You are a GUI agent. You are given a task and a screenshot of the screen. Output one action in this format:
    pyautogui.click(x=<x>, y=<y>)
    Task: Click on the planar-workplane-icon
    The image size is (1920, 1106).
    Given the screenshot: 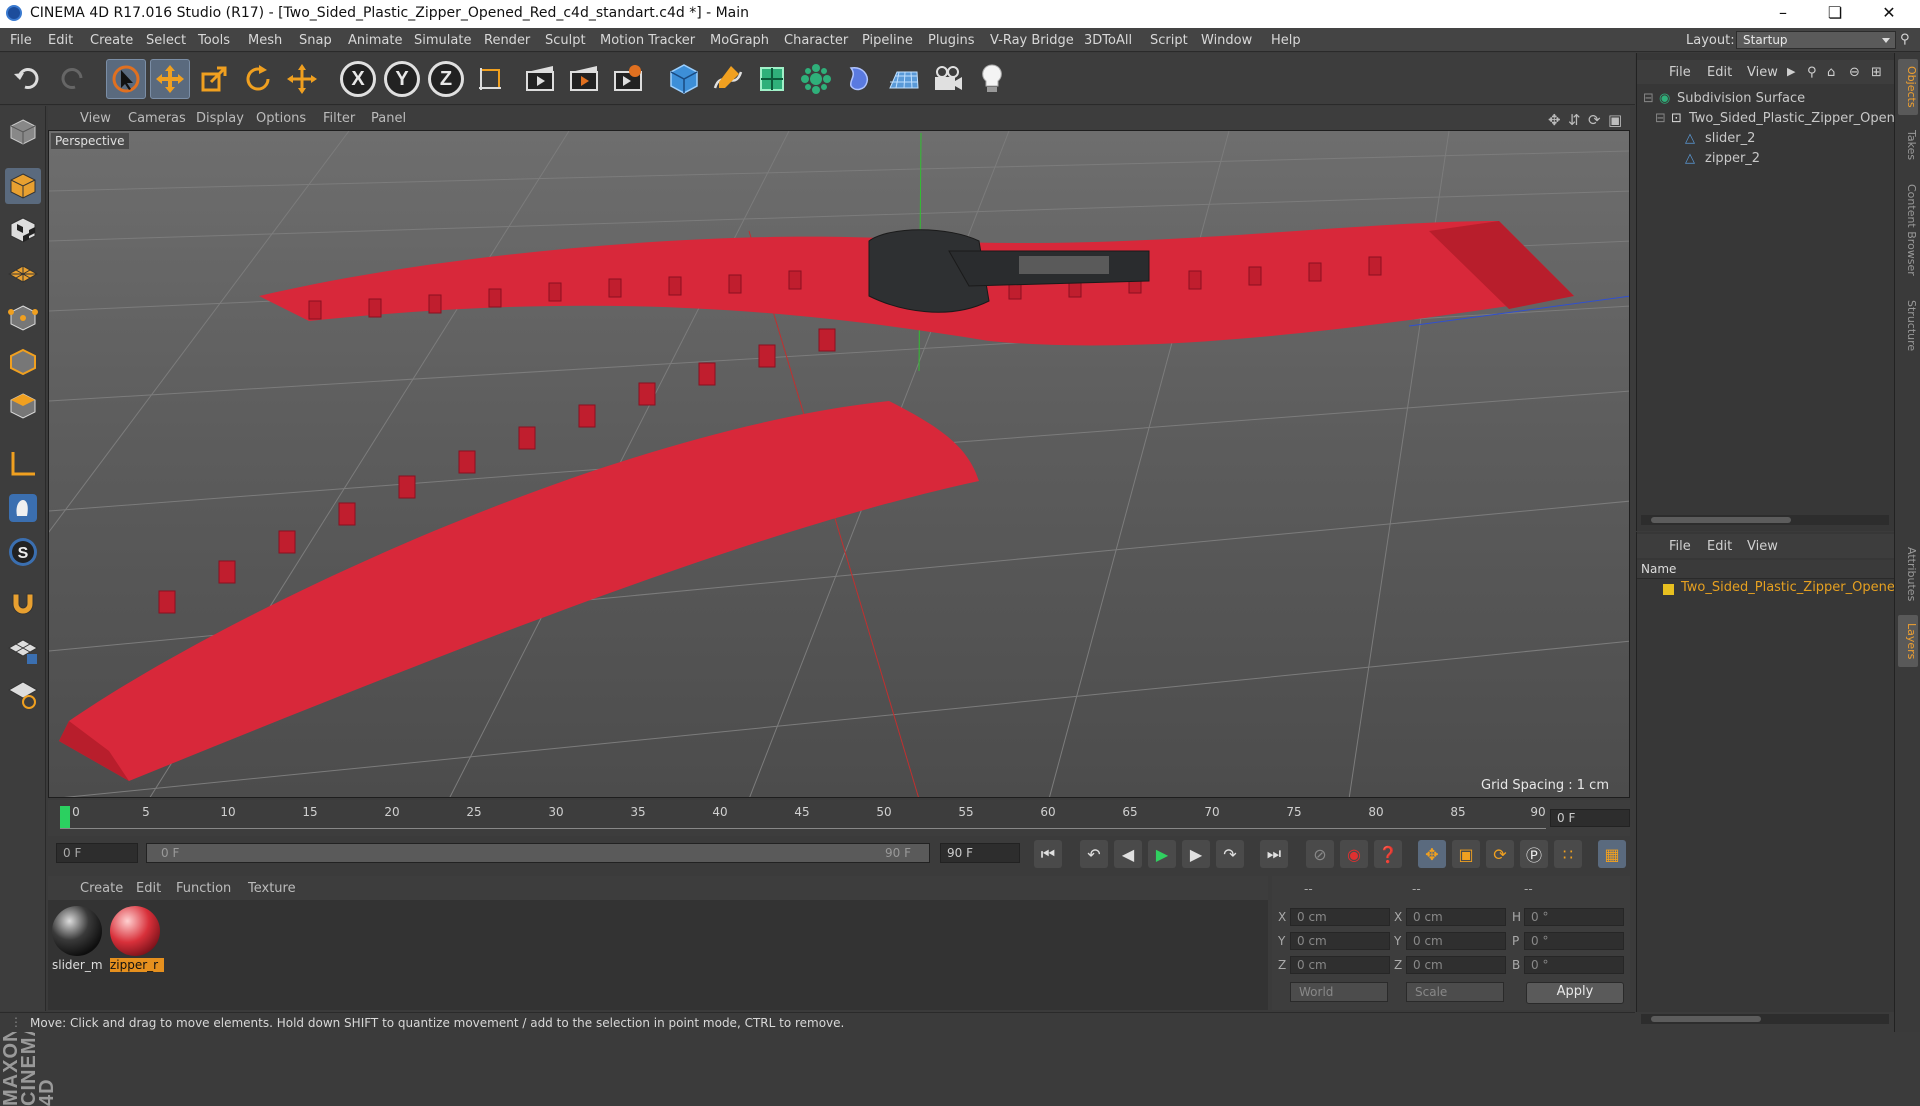 What is the action you would take?
    pyautogui.click(x=23, y=694)
    